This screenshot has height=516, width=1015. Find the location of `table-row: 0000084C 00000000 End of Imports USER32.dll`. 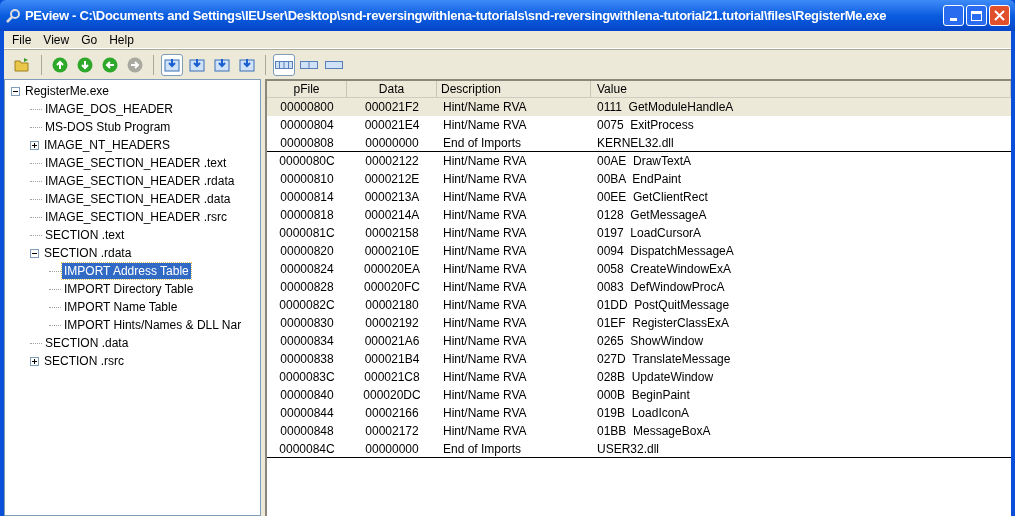

table-row: 0000084C 00000000 End of Imports USER32.dll is located at coordinates (639, 449).